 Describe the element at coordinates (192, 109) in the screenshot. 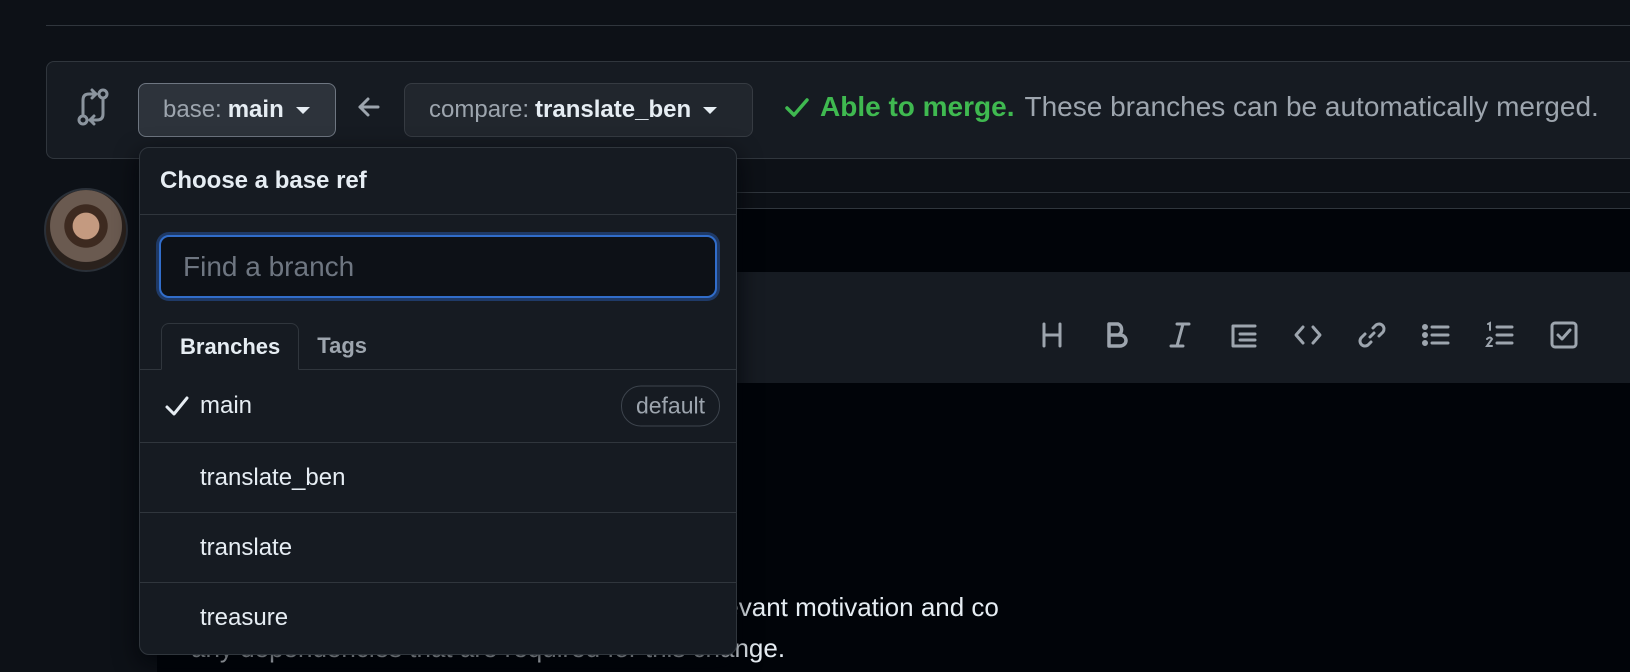

I see `base-prefix: base:` at that location.